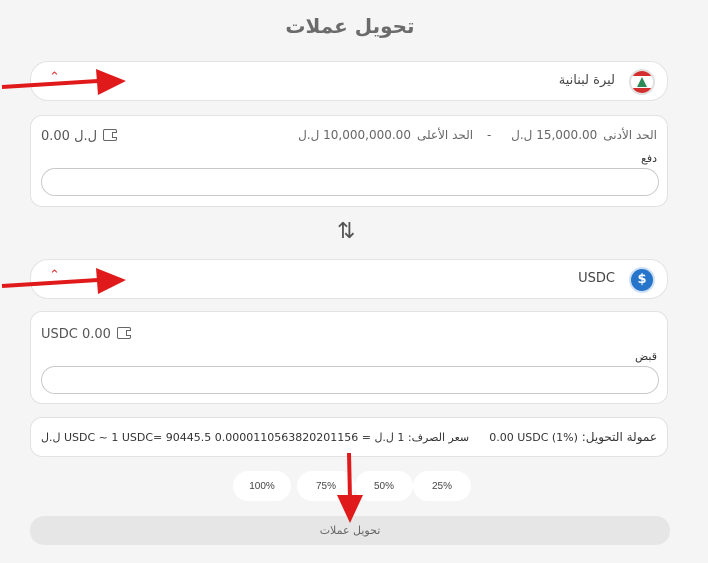 The height and width of the screenshot is (563, 708). I want to click on percent-25-button: 25%, so click(442, 486).